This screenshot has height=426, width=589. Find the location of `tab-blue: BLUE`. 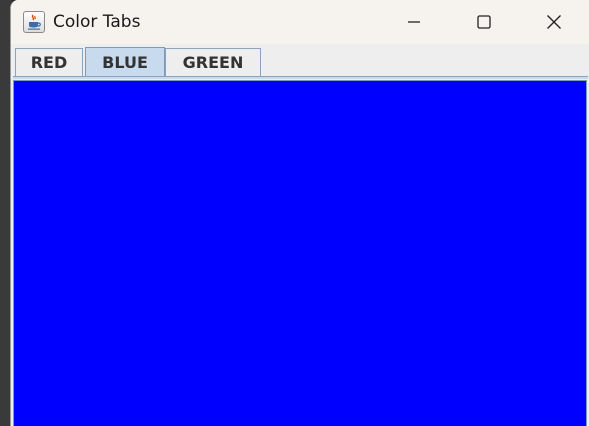

tab-blue: BLUE is located at coordinates (125, 61).